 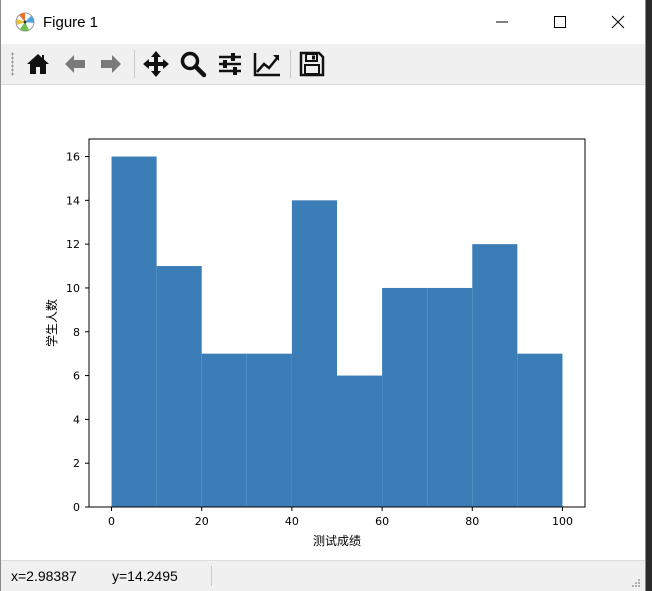 I want to click on x-axis-label: 测试成绩, so click(x=337, y=540).